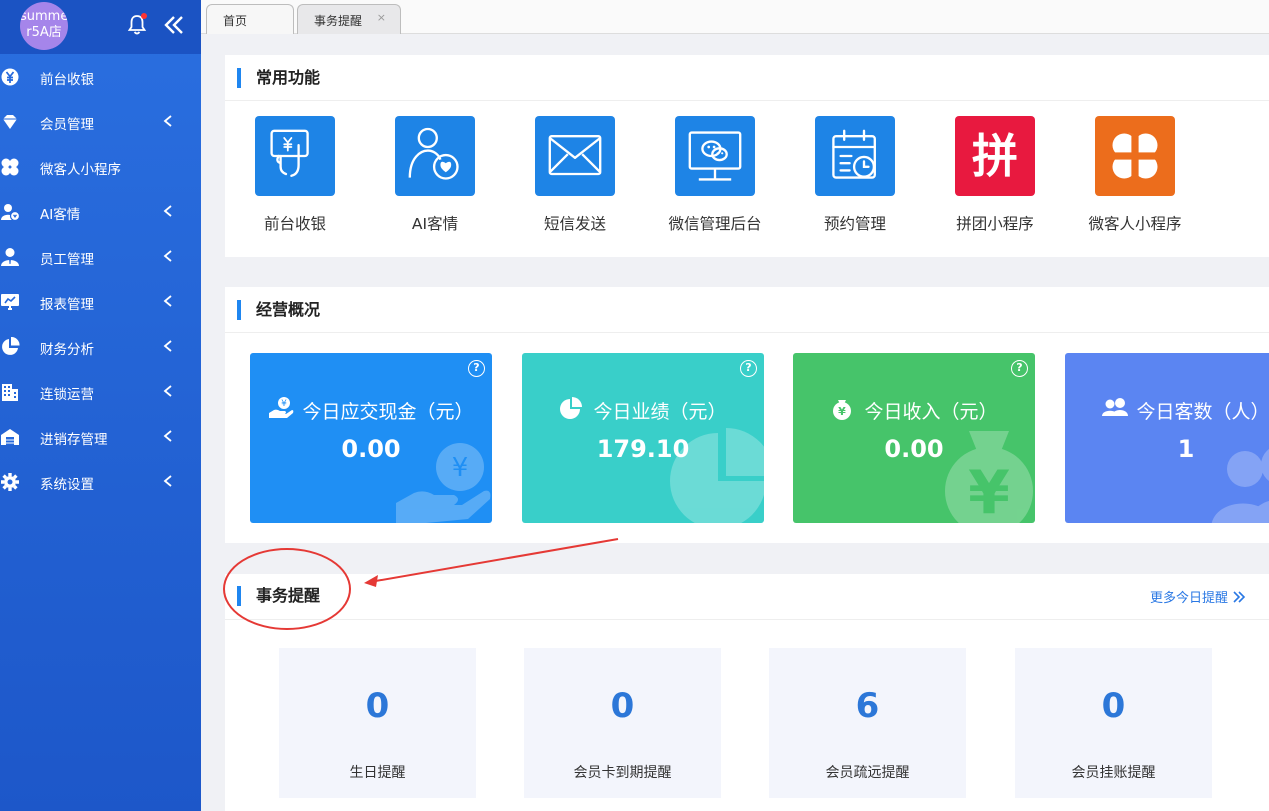  What do you see at coordinates (1239, 597) in the screenshot?
I see `double-chevron-right-icon` at bounding box center [1239, 597].